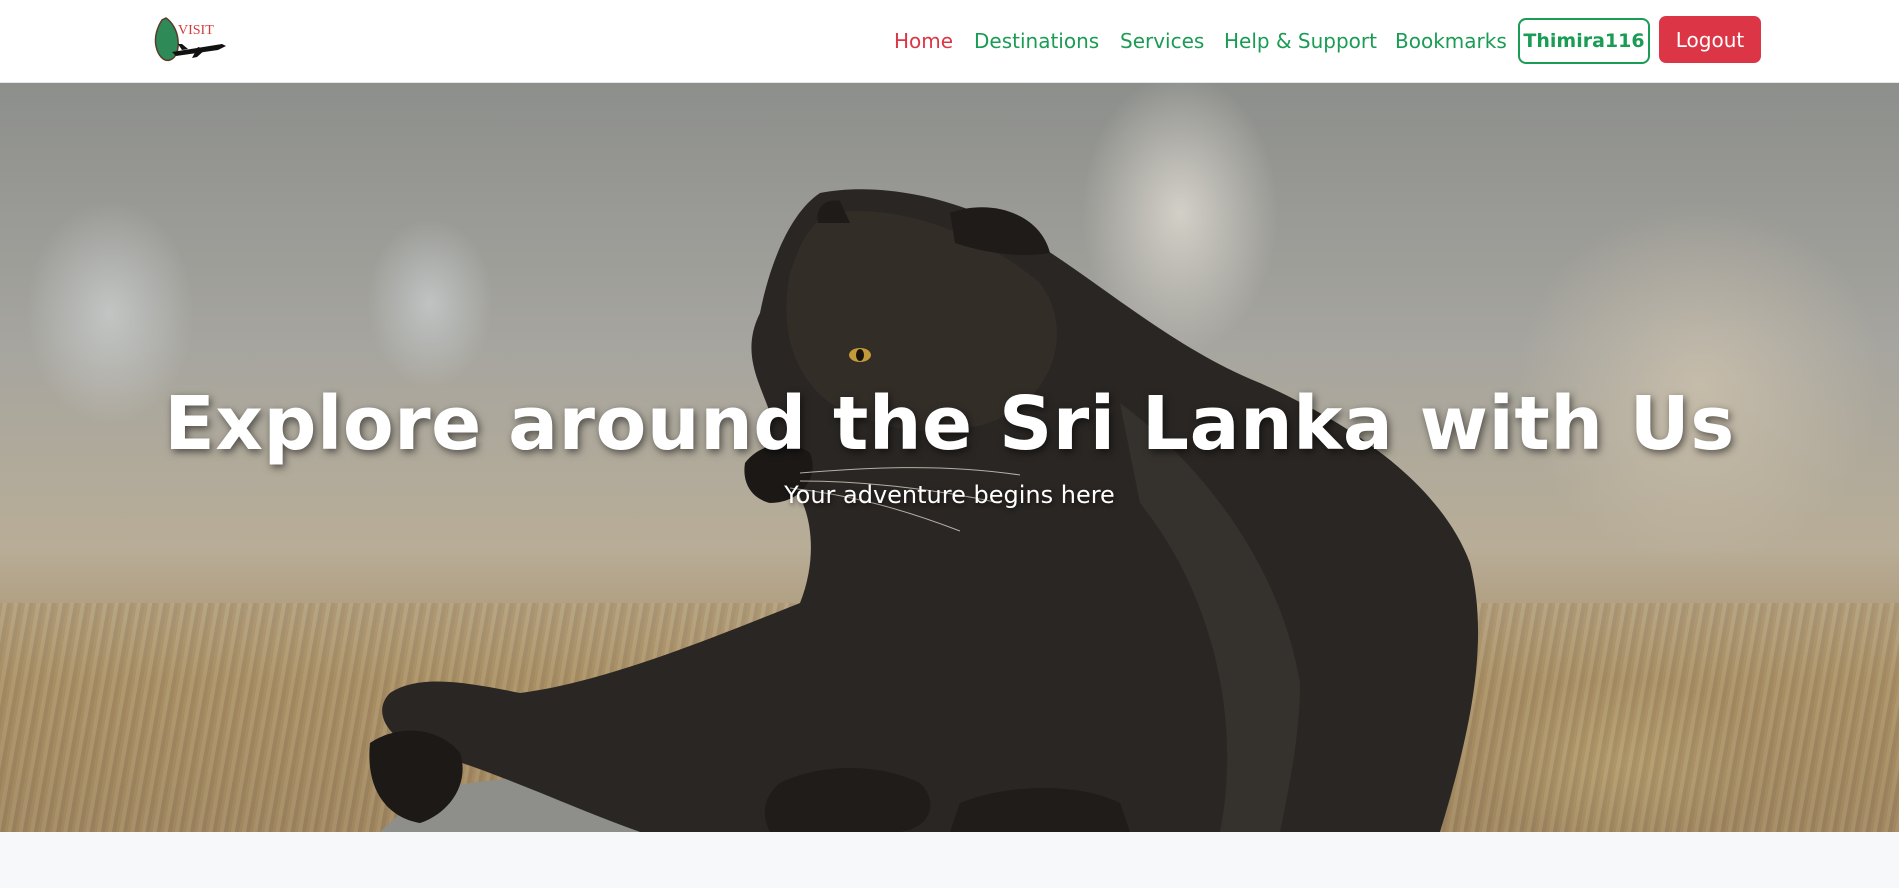 This screenshot has width=1899, height=888. I want to click on nav-home: Home, so click(923, 41).